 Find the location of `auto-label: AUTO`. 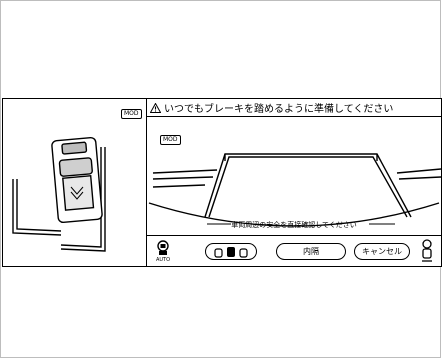

auto-label: AUTO is located at coordinates (163, 260).